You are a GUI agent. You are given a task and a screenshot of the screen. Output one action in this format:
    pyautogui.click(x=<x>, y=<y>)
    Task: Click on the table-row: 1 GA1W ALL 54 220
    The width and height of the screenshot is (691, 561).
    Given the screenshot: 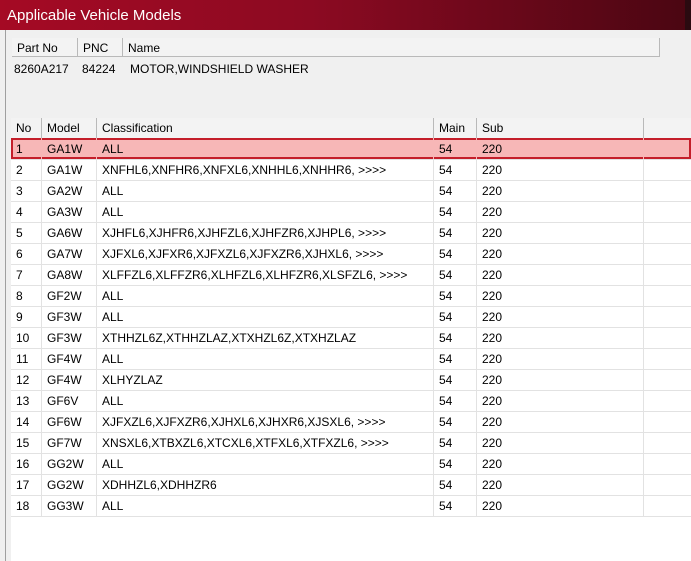 What is the action you would take?
    pyautogui.click(x=351, y=149)
    